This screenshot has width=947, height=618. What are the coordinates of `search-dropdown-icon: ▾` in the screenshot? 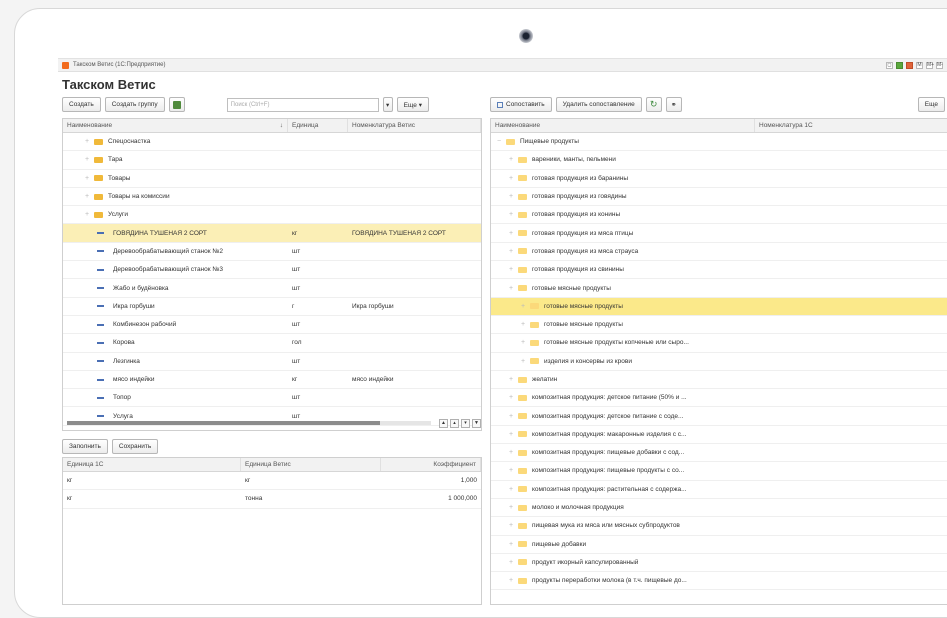 It's located at (387, 104).